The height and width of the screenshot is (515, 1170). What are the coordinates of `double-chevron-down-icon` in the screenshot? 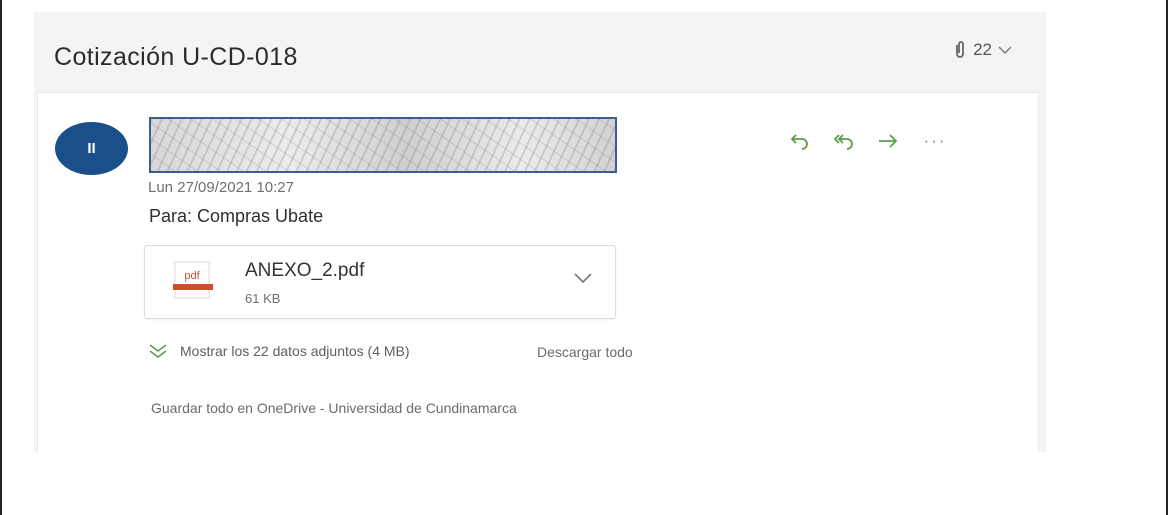 It's located at (158, 351).